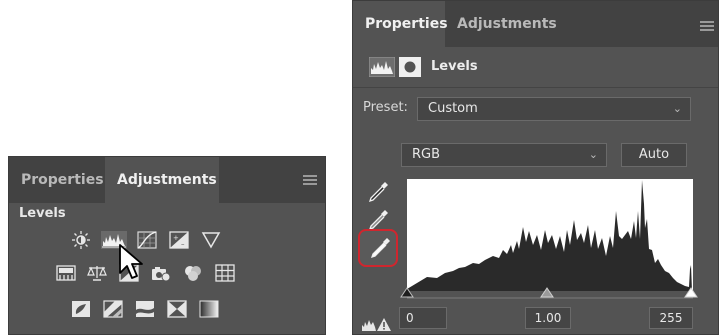  I want to click on clipping-warning-icon, so click(377, 324).